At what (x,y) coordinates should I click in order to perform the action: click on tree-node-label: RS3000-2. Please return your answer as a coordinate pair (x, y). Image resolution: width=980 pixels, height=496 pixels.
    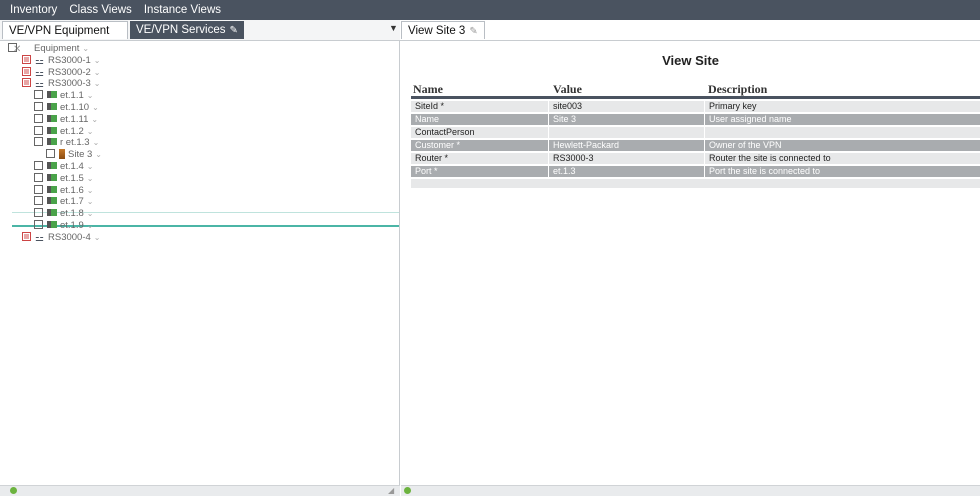
    Looking at the image, I should click on (69, 72).